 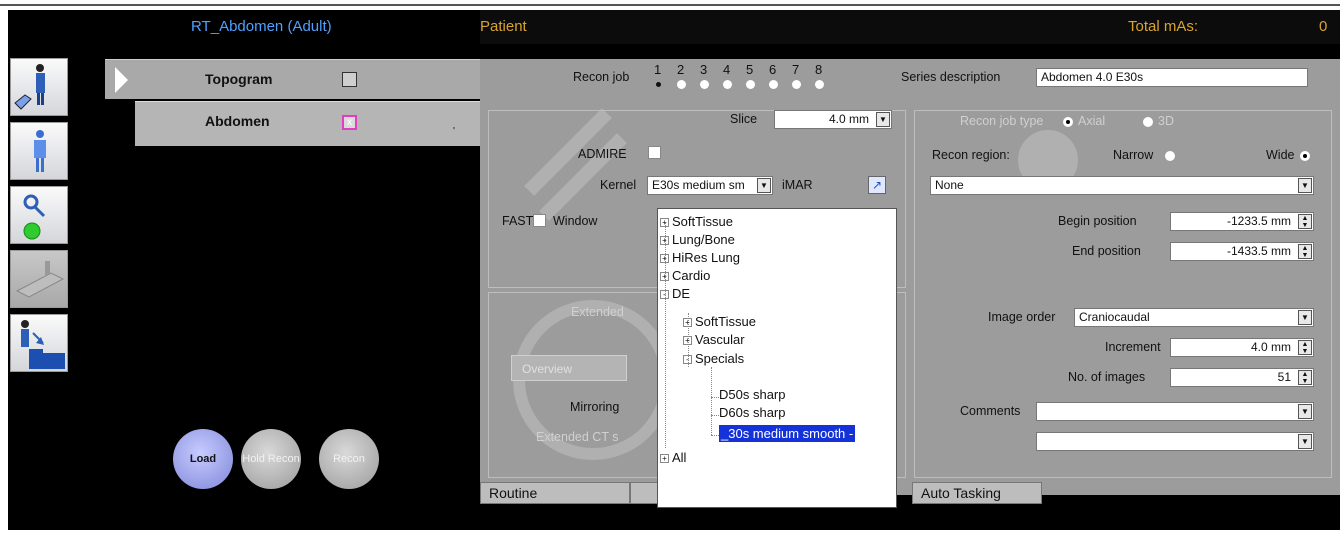 What do you see at coordinates (1122, 185) in the screenshot?
I see `recon-region-select: None ▼` at bounding box center [1122, 185].